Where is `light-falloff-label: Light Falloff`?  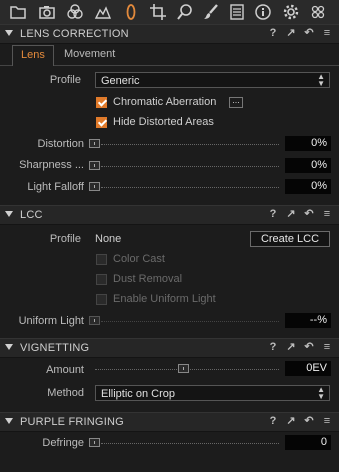 light-falloff-label: Light Falloff is located at coordinates (55, 187).